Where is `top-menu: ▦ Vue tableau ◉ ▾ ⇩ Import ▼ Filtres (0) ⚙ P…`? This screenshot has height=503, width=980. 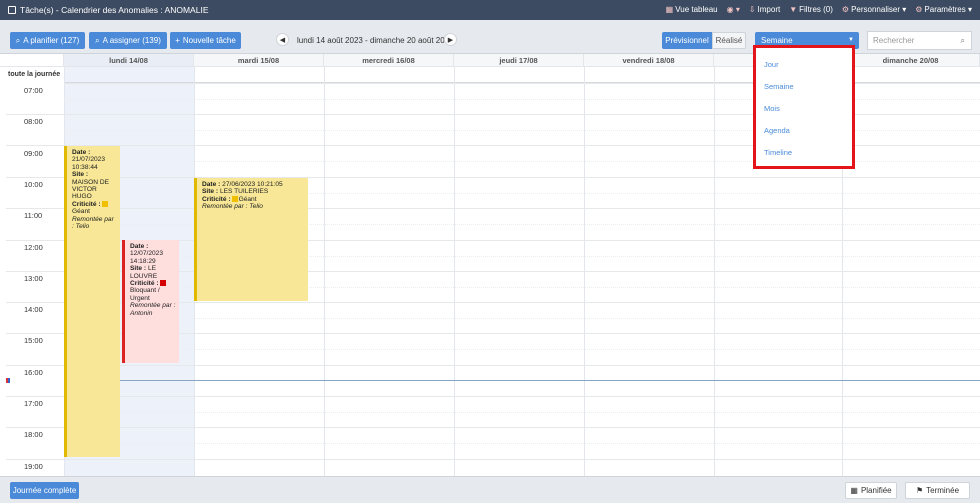 top-menu: ▦ Vue tableau ◉ ▾ ⇩ Import ▼ Filtres (0) ⚙ P… is located at coordinates (819, 9).